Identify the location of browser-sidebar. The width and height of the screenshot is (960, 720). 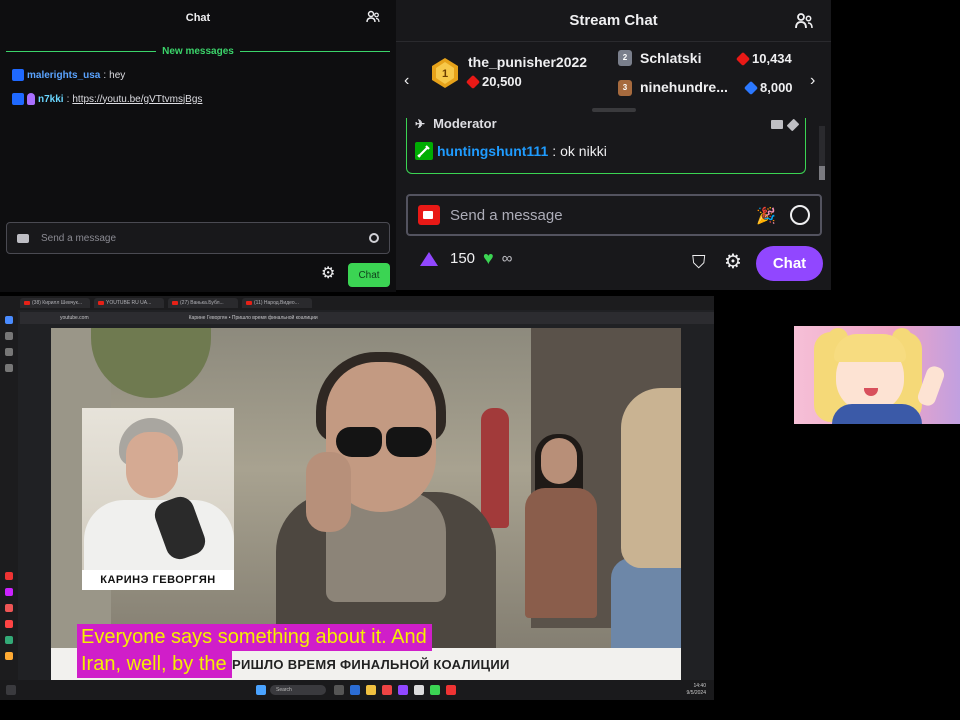
(9, 498).